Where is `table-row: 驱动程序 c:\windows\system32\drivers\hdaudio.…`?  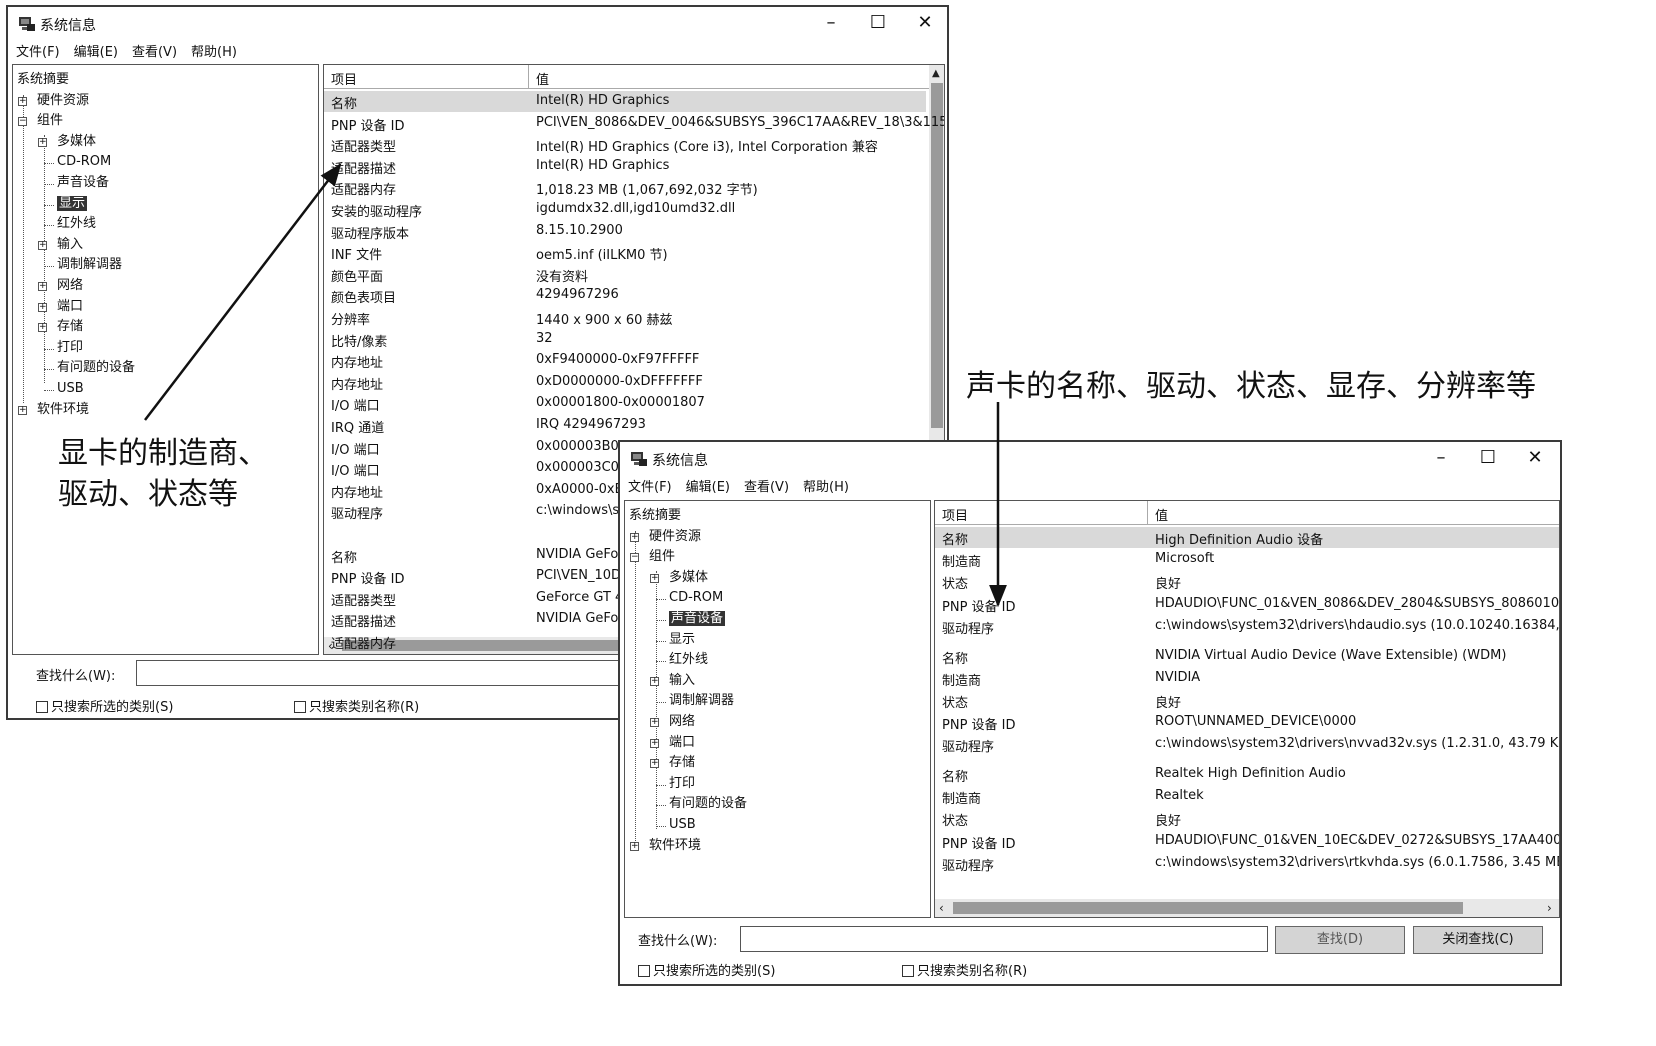
table-row: 驱动程序 c:\windows\system32\drivers\hdaudio.… is located at coordinates (1247, 626).